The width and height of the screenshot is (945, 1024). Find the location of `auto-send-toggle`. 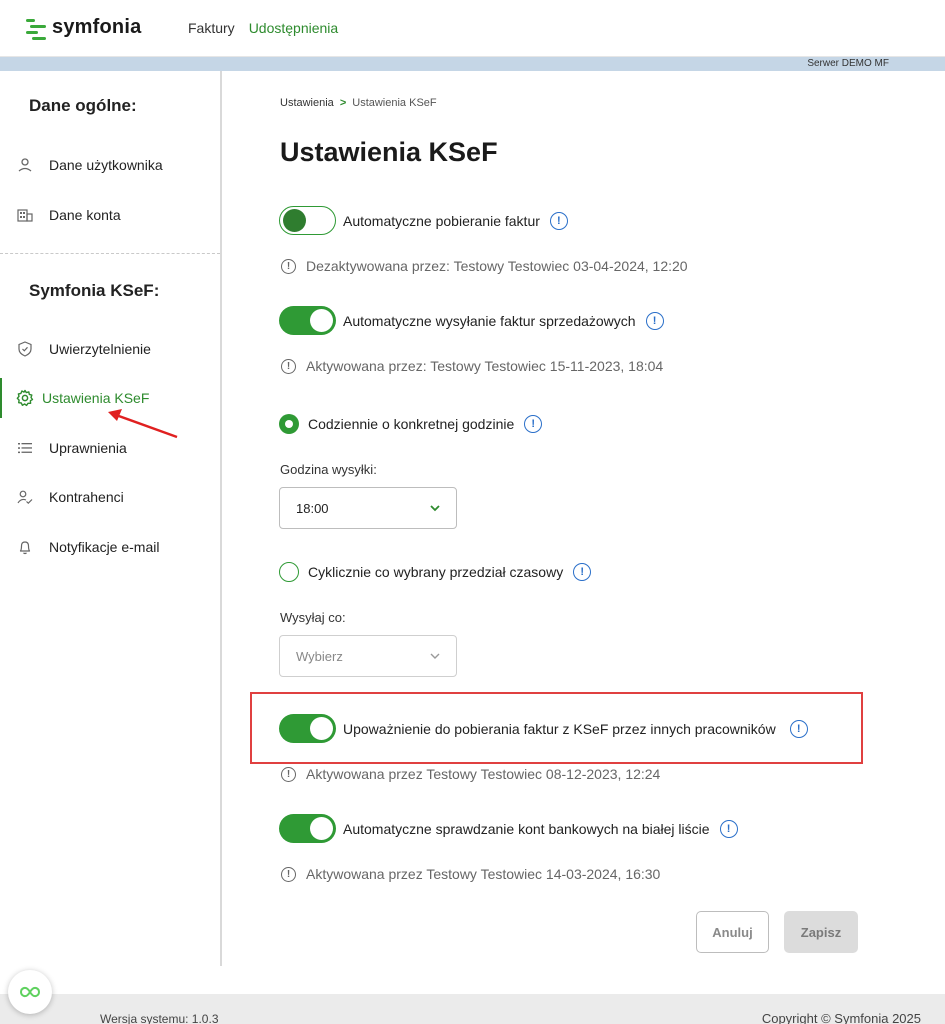

auto-send-toggle is located at coordinates (307, 320).